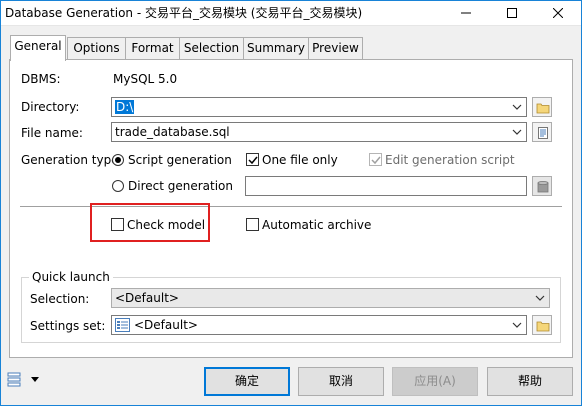  I want to click on minimize-icon, so click(466, 13).